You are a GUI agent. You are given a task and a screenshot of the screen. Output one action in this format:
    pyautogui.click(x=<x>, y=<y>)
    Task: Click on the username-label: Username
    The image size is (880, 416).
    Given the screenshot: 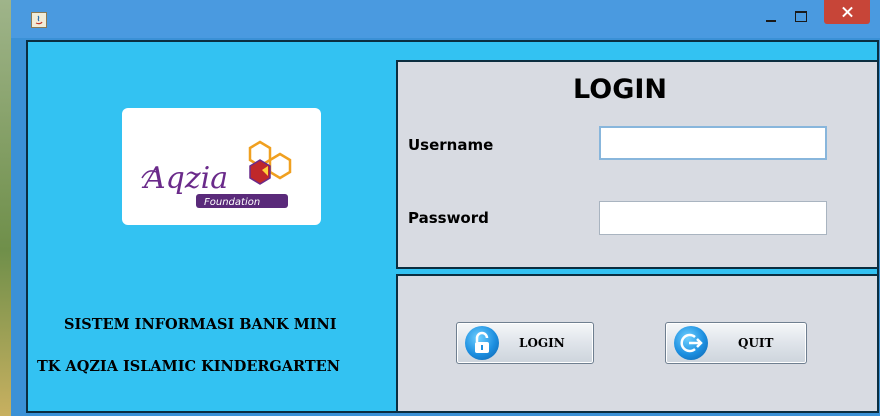 What is the action you would take?
    pyautogui.click(x=451, y=145)
    